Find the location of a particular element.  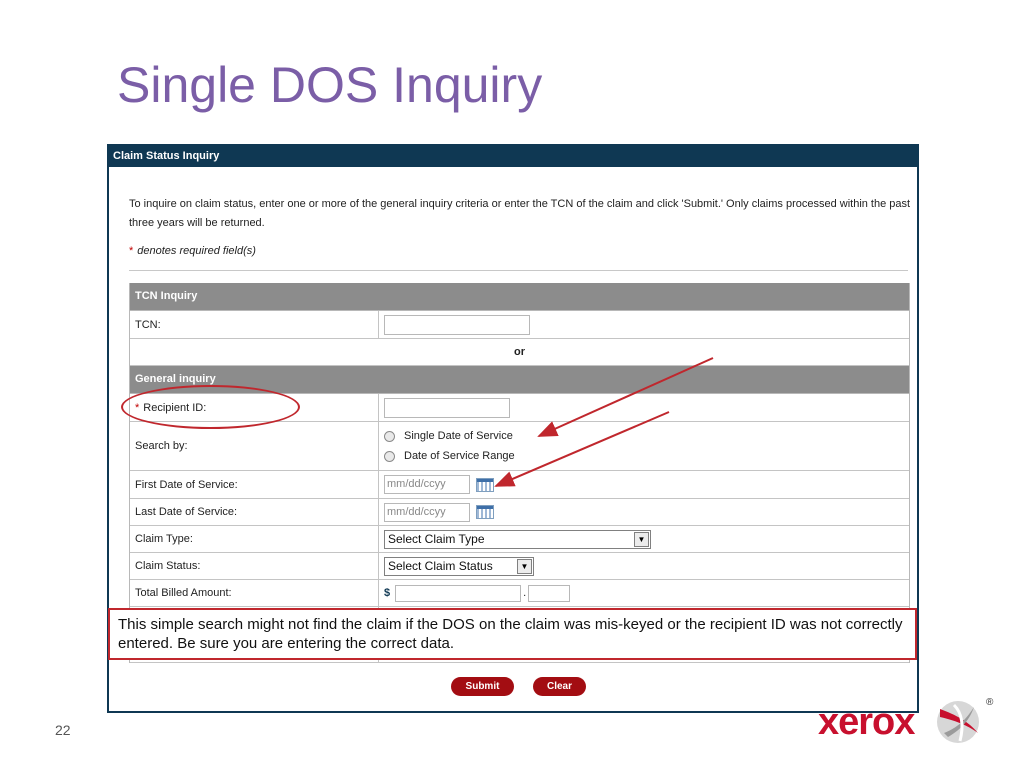

first-dos-row: First Date of Service: mm/dd/ccyy is located at coordinates (519, 485).